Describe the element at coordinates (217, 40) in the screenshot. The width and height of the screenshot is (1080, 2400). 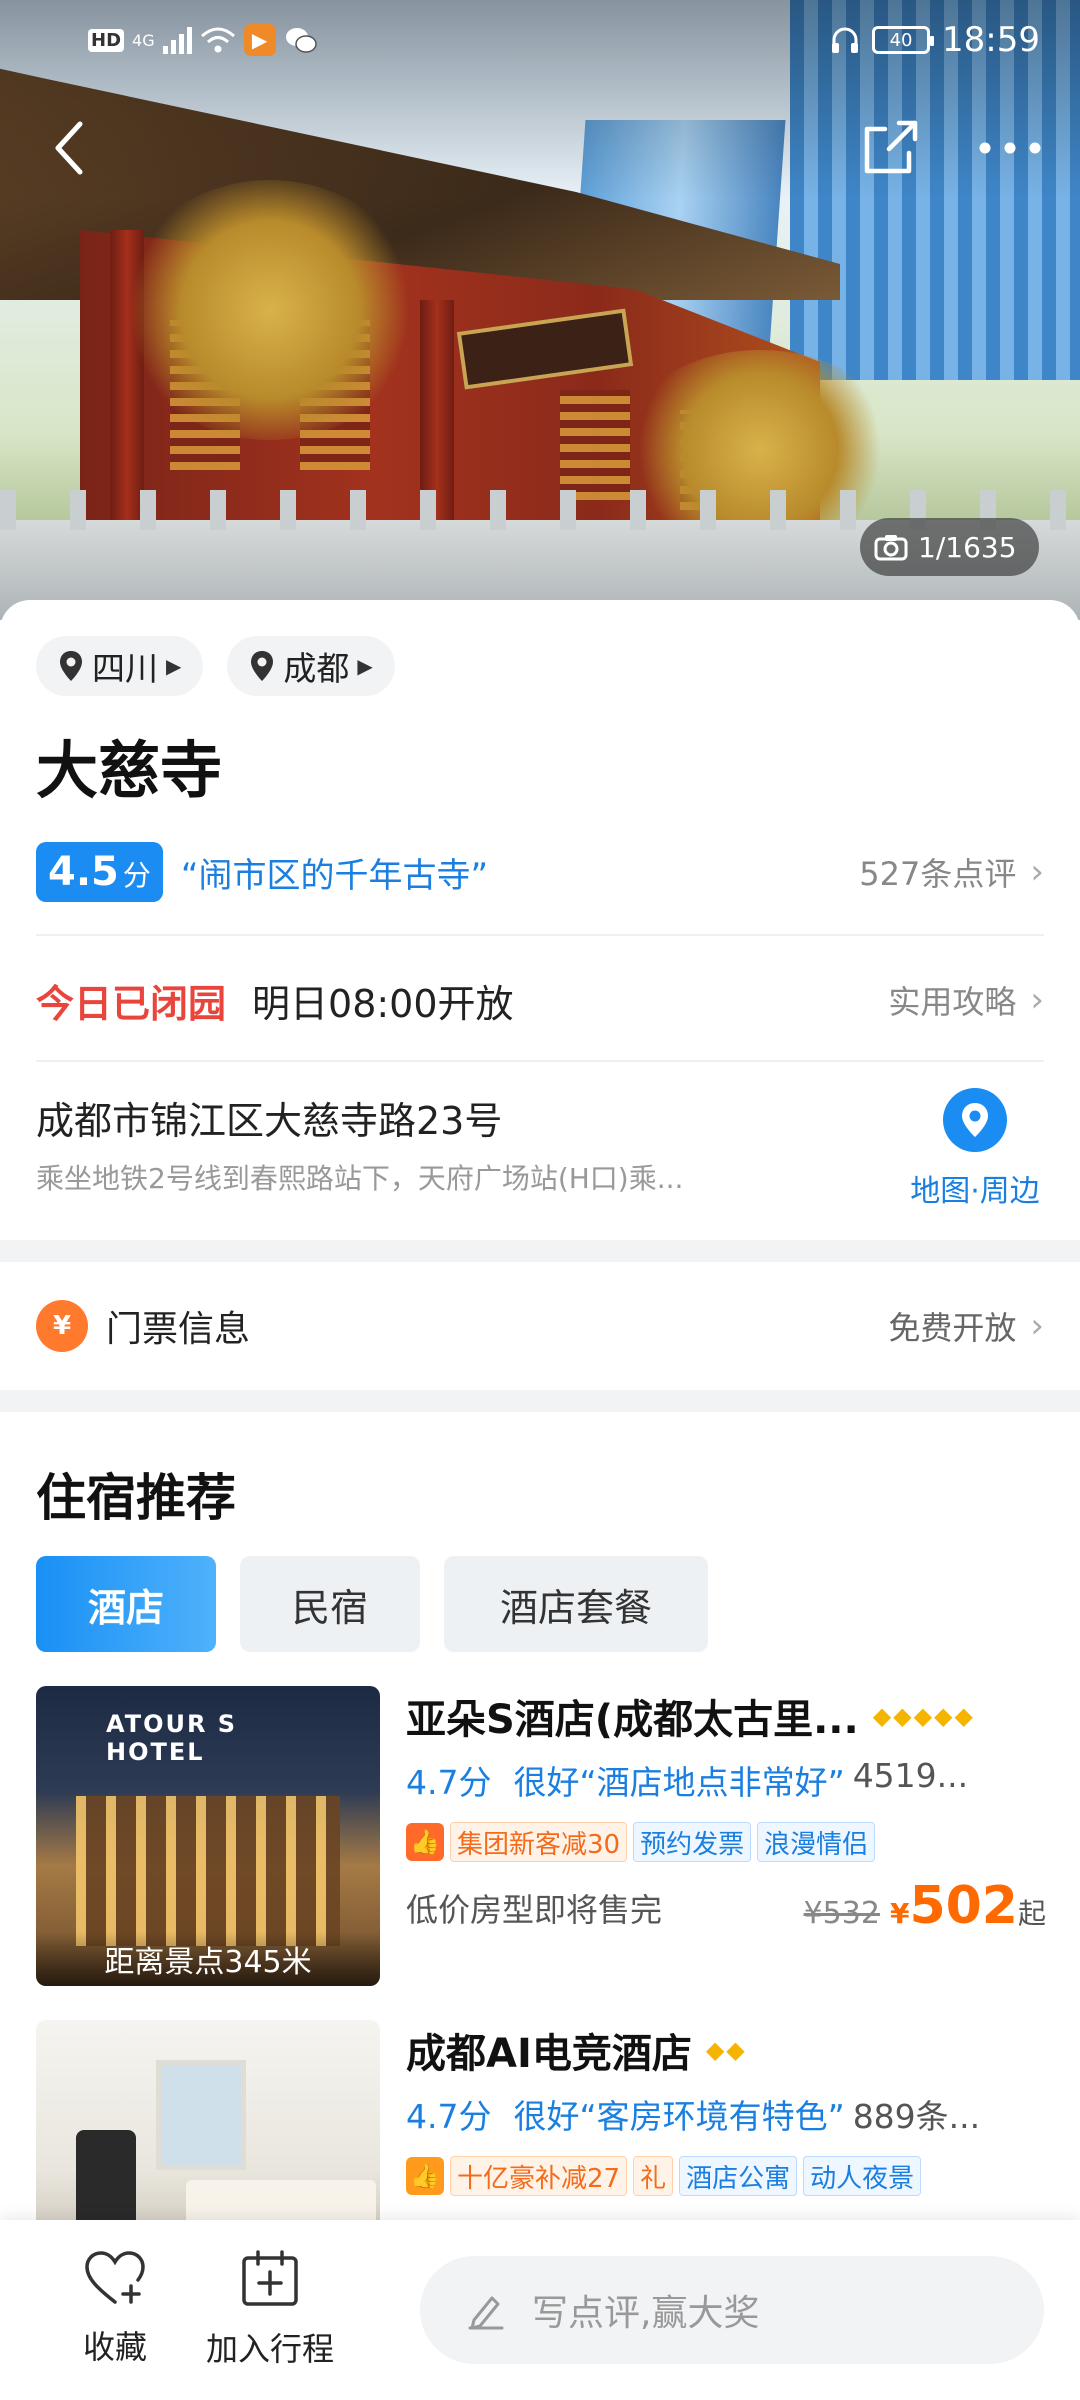
I see `wifi-icon` at that location.